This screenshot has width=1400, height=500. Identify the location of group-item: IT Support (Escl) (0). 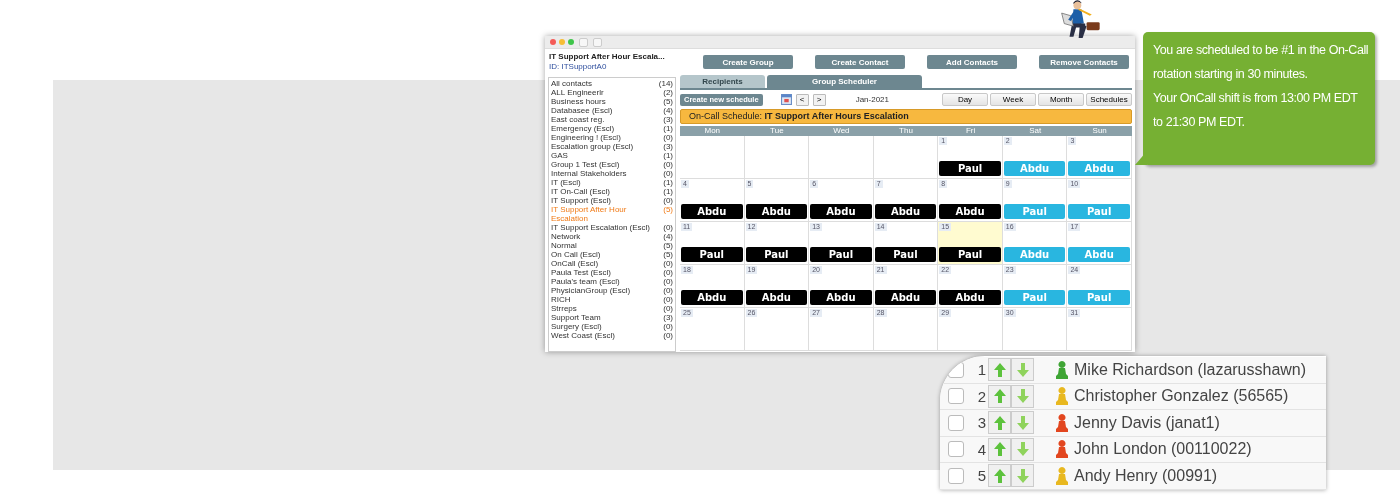
(612, 200).